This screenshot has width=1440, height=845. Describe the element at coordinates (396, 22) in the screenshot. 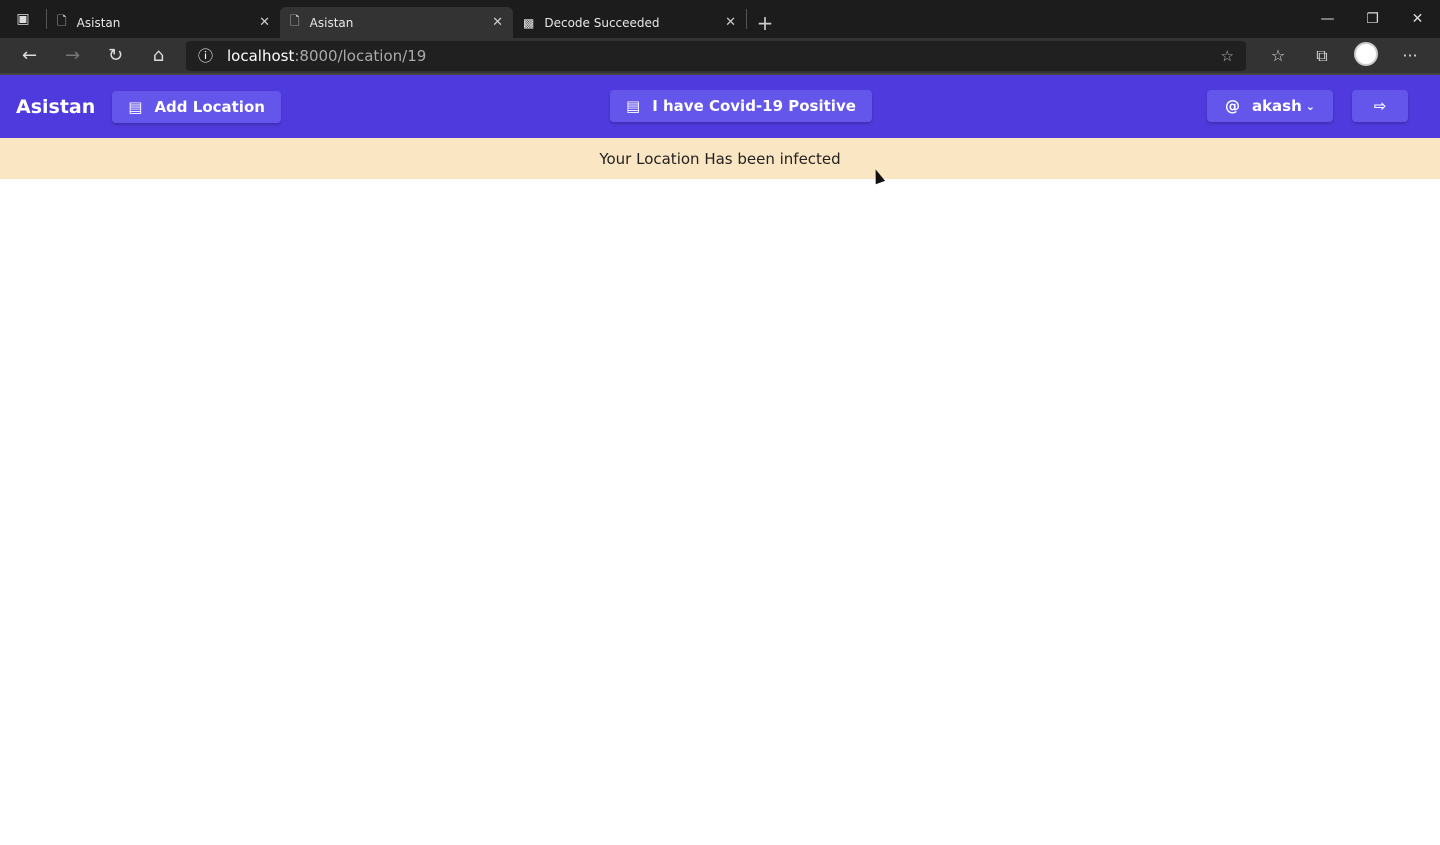

I see `tab-asistan-2: 🗋 Asistan ✕` at that location.